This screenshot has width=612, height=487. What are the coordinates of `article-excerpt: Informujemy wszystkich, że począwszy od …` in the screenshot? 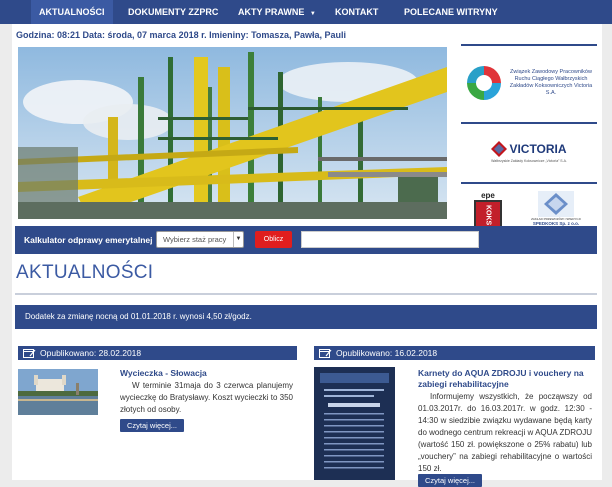 It's located at (505, 432).